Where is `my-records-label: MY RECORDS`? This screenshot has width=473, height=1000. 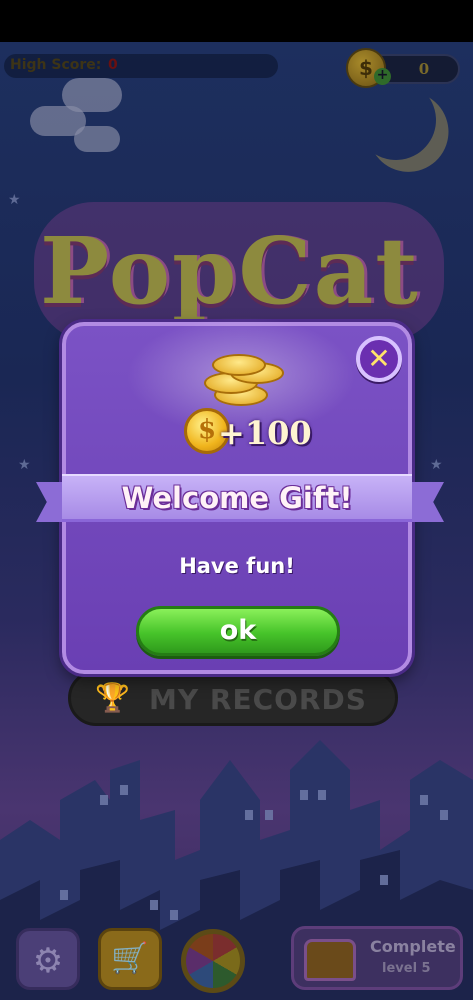 my-records-label: MY RECORDS is located at coordinates (258, 699).